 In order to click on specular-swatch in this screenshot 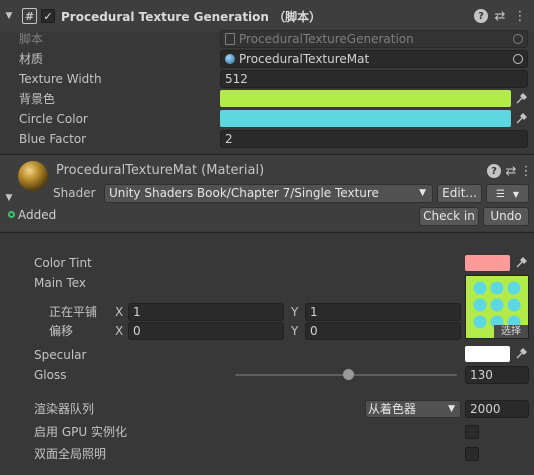, I will do `click(487, 354)`.